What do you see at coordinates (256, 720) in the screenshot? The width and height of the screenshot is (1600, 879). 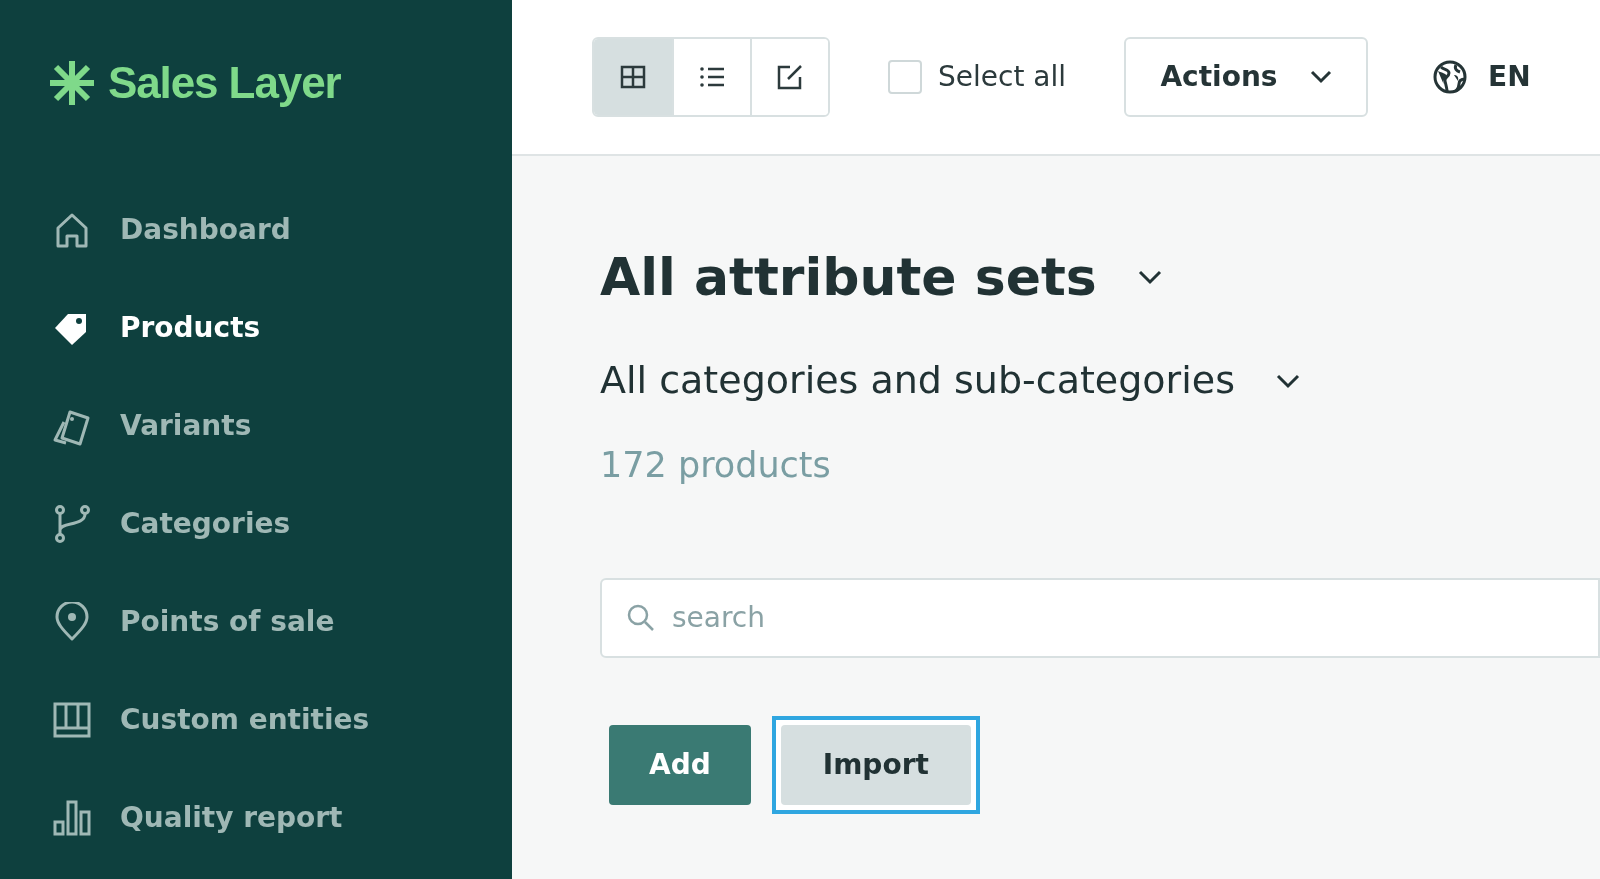 I see `sidebar-item: Custom entities` at bounding box center [256, 720].